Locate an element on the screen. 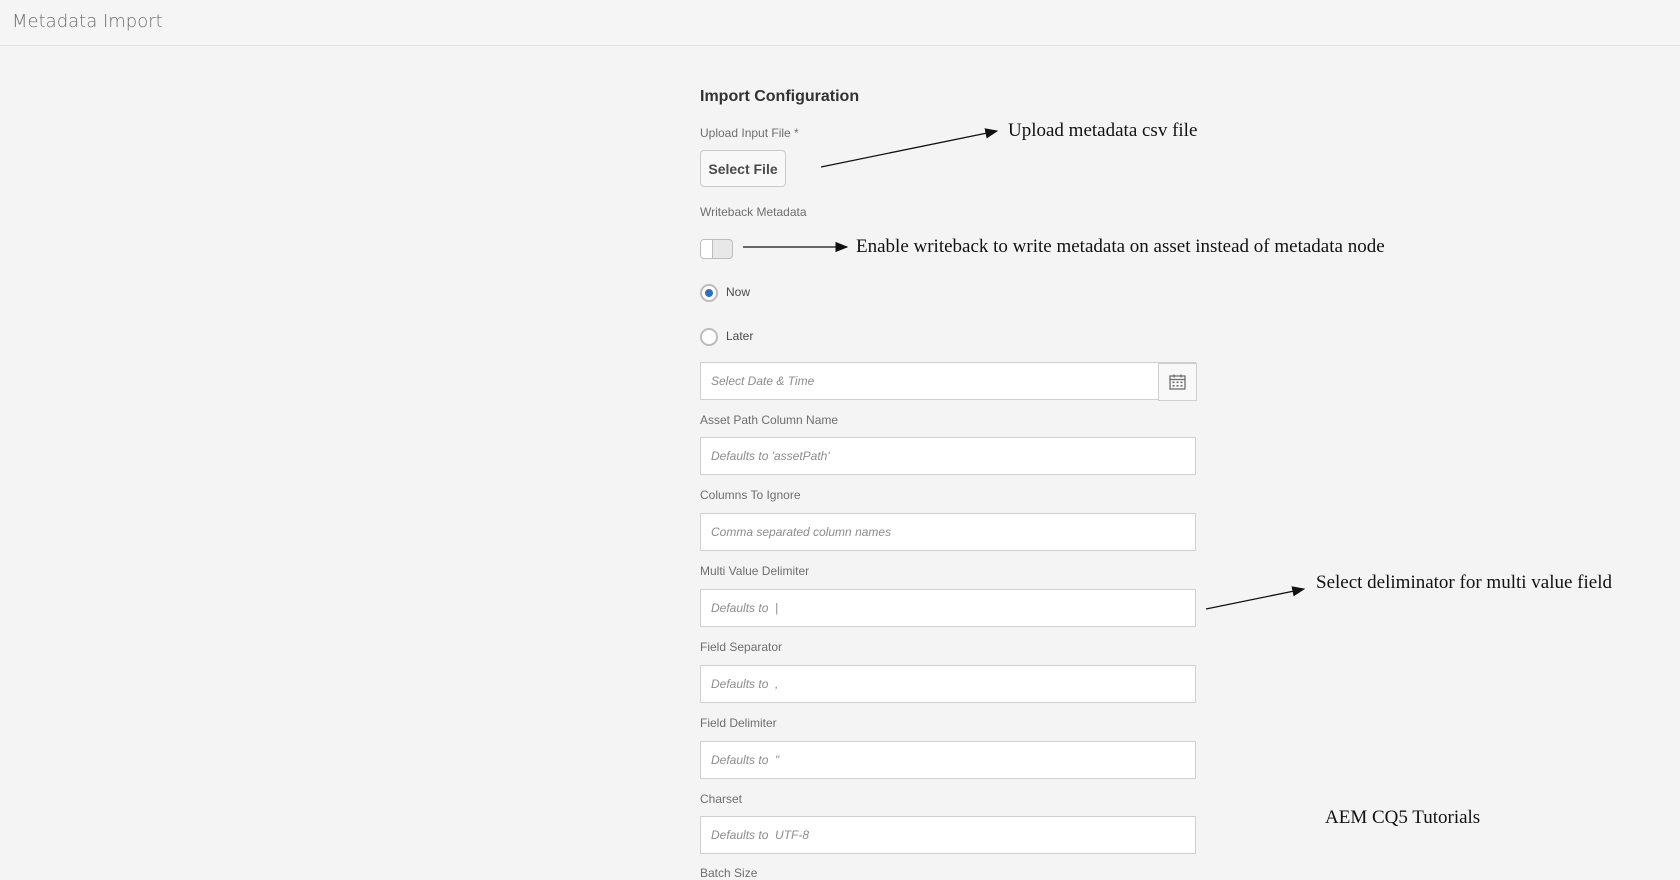 This screenshot has width=1680, height=880. upload-annotation: Upload metadata csv file is located at coordinates (1103, 130).